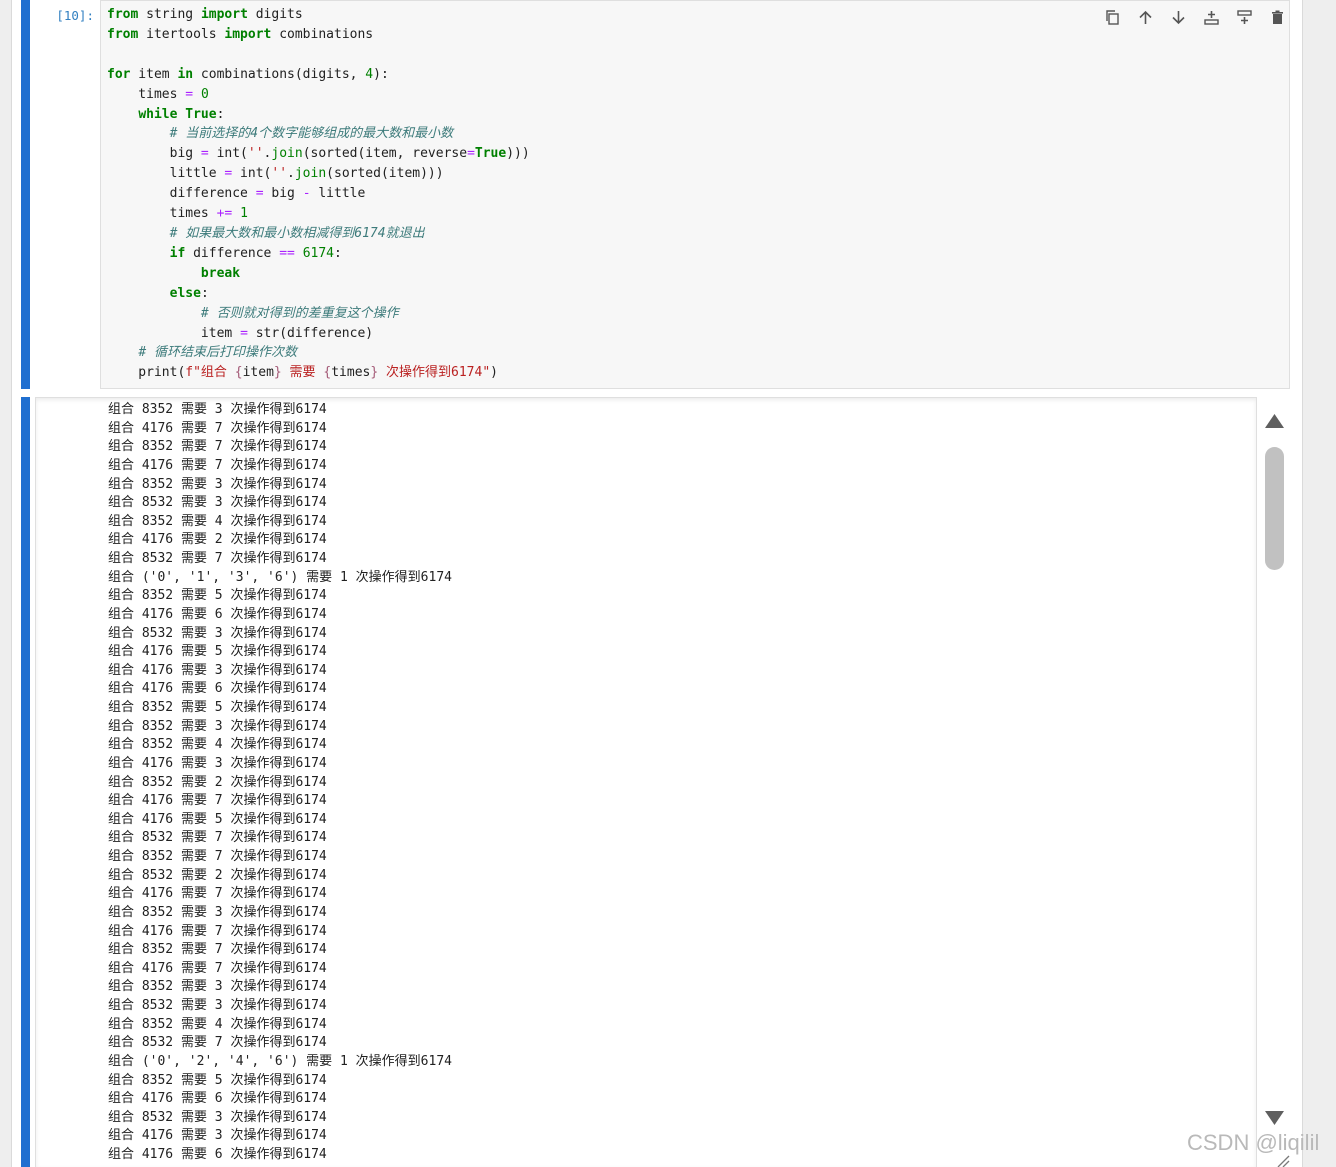 This screenshot has height=1167, width=1336. I want to click on code-token: (sorted(item, reverse, so click(385, 154).